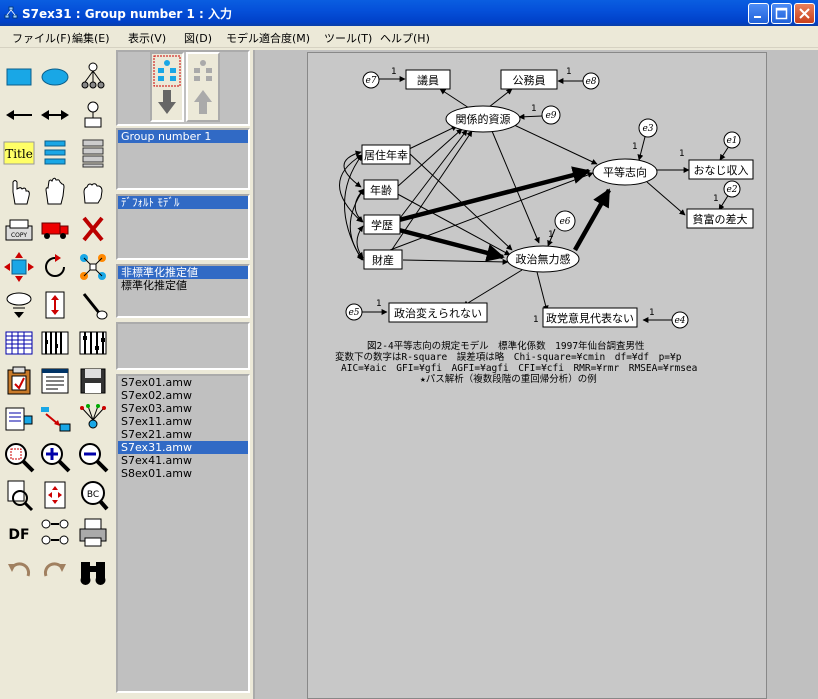 Image resolution: width=818 pixels, height=699 pixels. Describe the element at coordinates (55, 343) in the screenshot. I see `analysis-properties-tool` at that location.